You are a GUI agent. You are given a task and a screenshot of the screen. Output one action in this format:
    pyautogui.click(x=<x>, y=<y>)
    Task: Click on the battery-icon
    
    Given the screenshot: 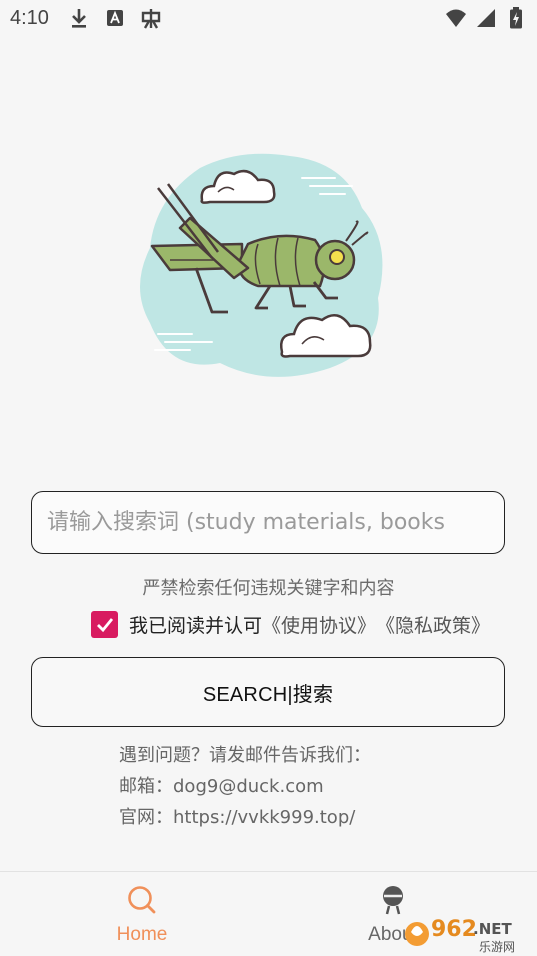 What is the action you would take?
    pyautogui.click(x=516, y=18)
    